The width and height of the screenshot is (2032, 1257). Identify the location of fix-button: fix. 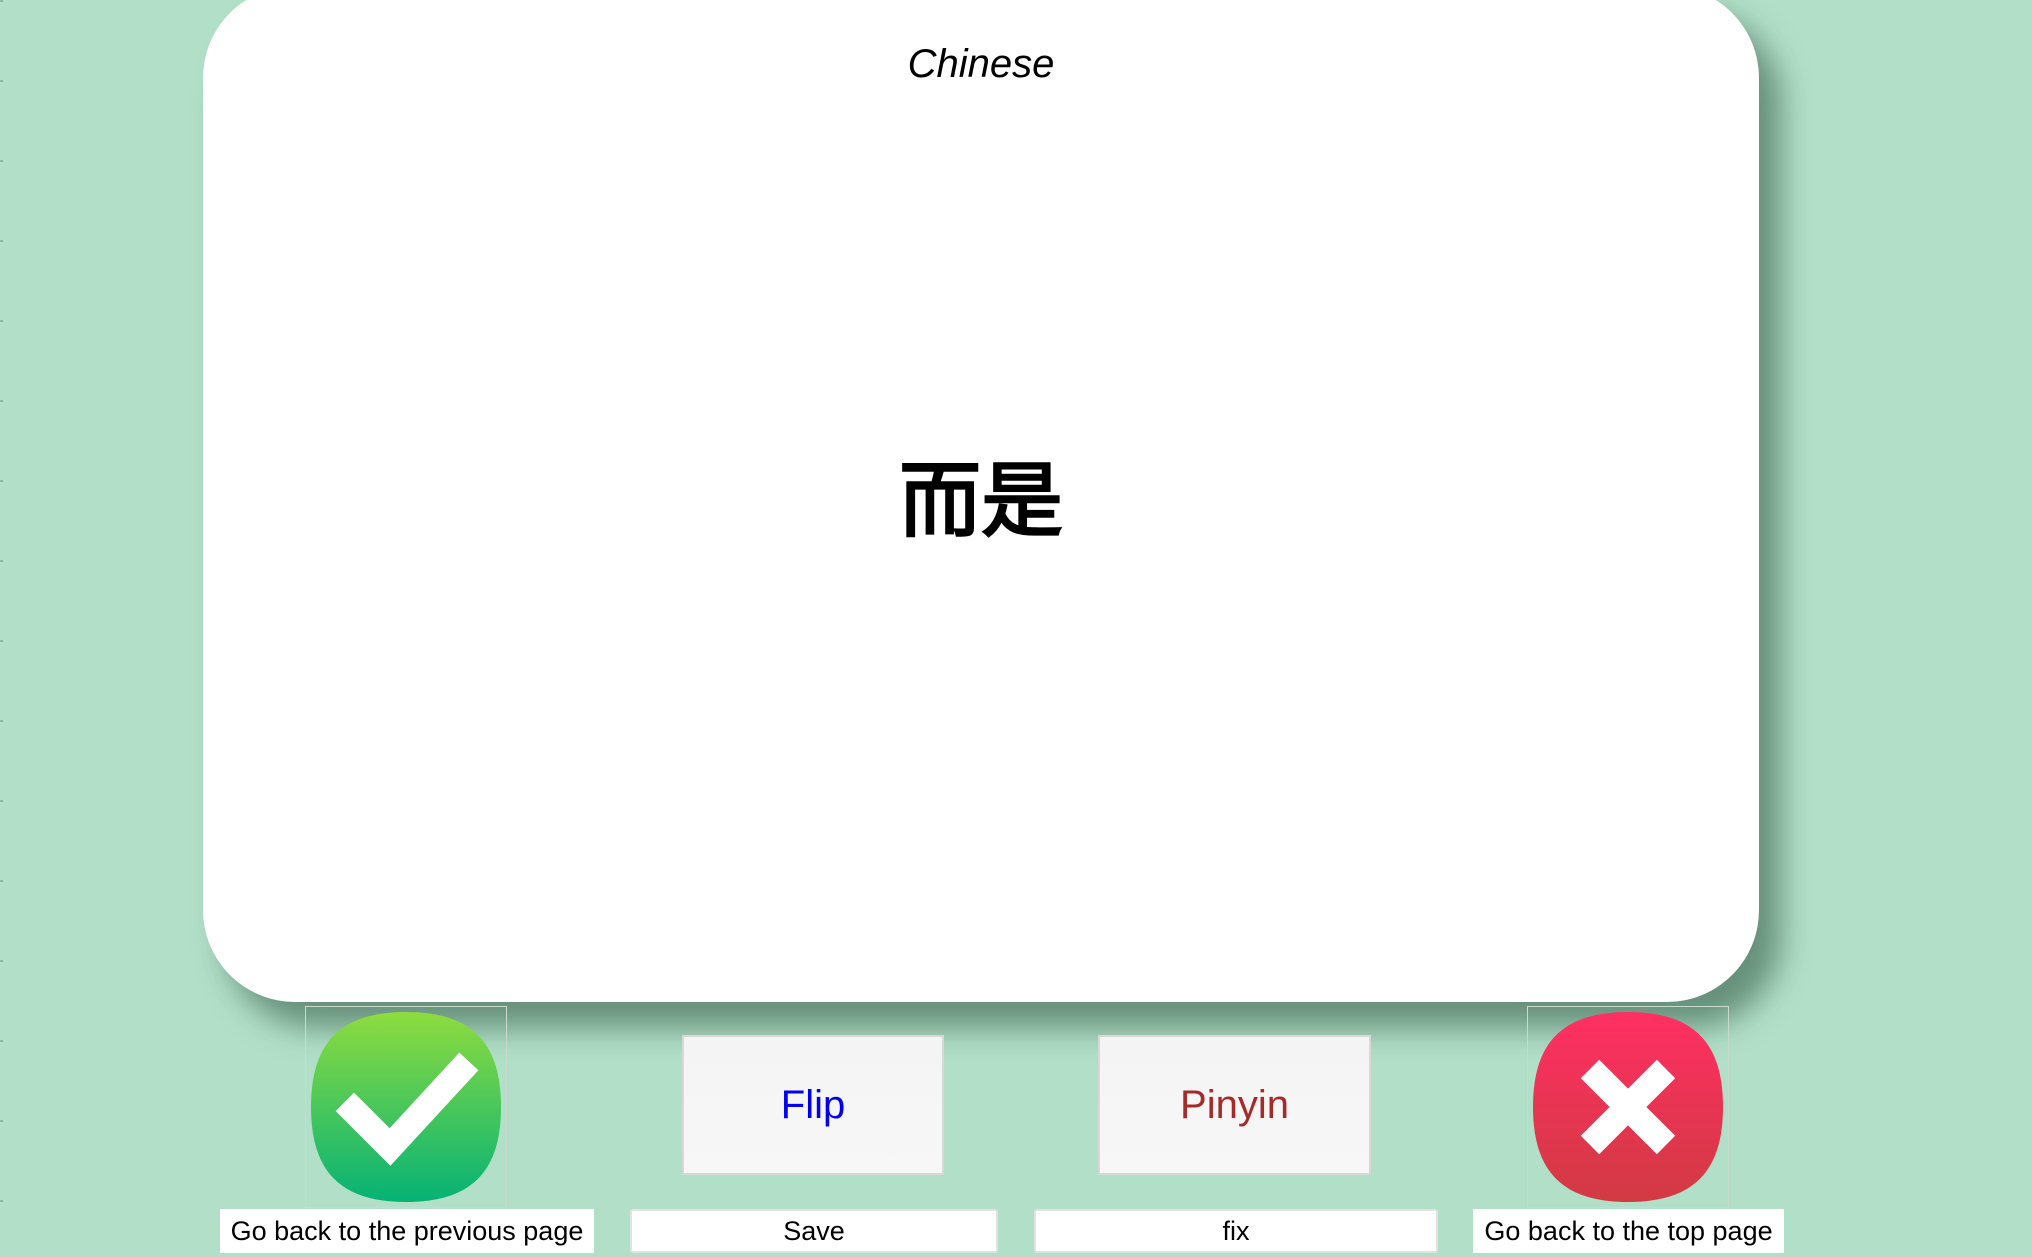
(1236, 1231).